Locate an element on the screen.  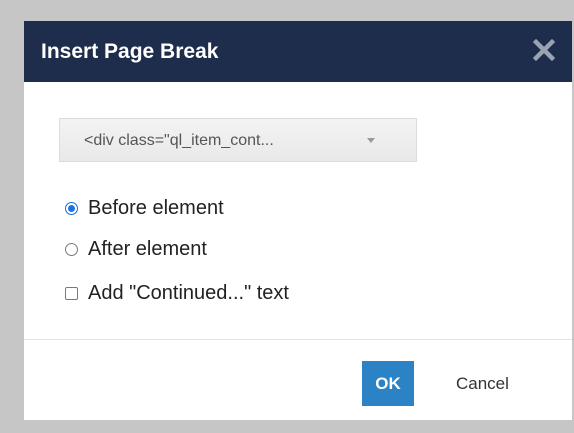
add-continued-text-option: Add "Continued..." text is located at coordinates (177, 293).